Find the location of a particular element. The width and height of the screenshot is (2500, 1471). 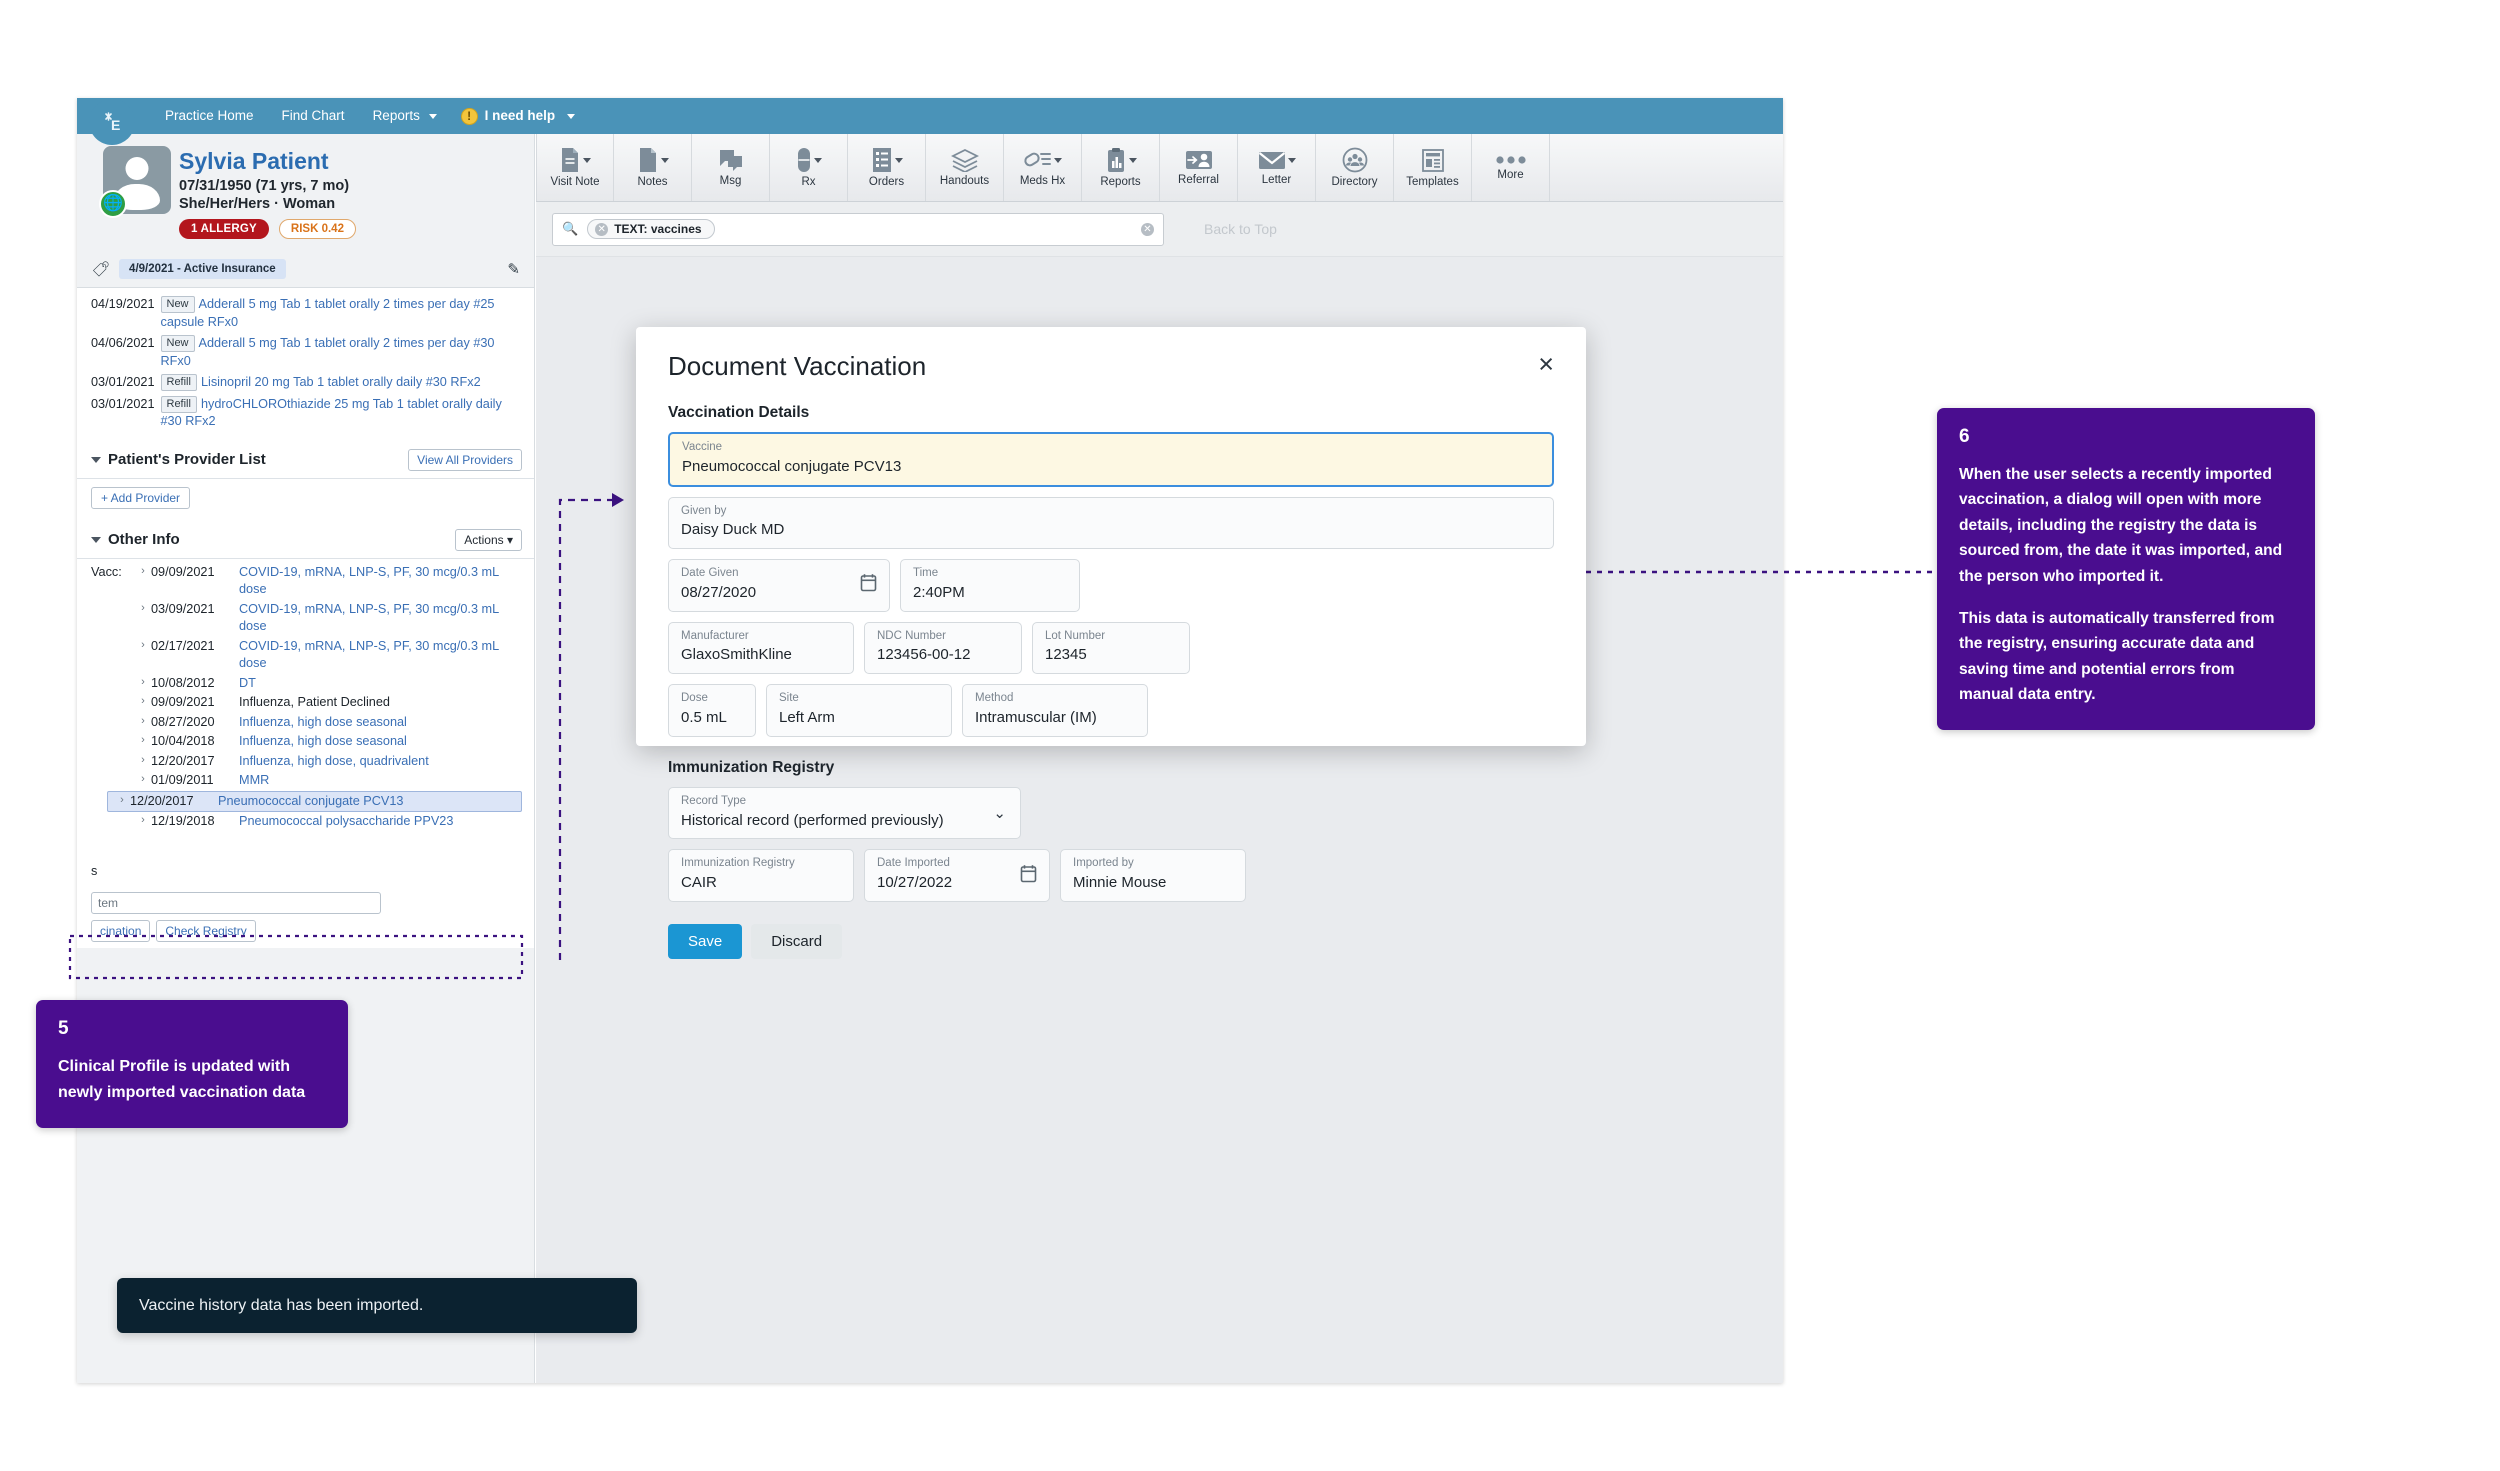

edit-pencil-icon: ✎ is located at coordinates (513, 269).